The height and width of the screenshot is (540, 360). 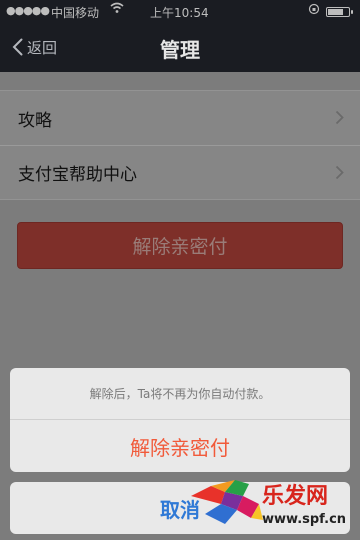 I want to click on carrier-name: 中国移动, so click(x=75, y=13).